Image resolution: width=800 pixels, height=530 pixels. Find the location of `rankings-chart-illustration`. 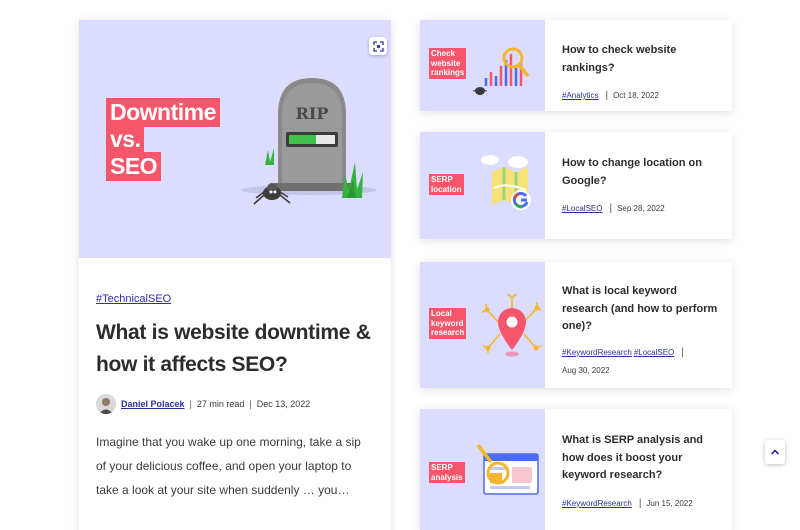

rankings-chart-illustration is located at coordinates (501, 71).